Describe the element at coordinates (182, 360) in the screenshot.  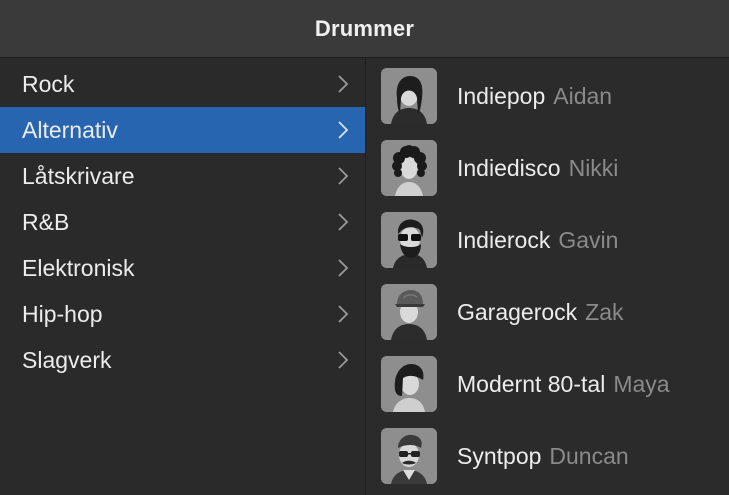
I see `category-item-slagverk: Slagverk` at that location.